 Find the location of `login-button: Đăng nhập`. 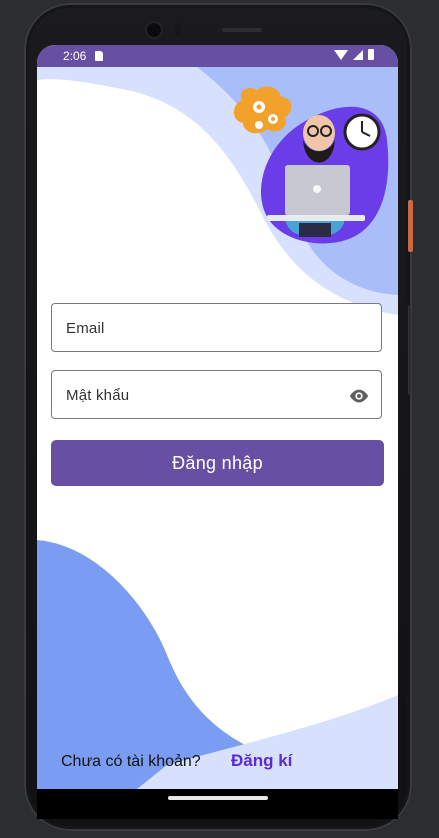

login-button: Đăng nhập is located at coordinates (217, 463).